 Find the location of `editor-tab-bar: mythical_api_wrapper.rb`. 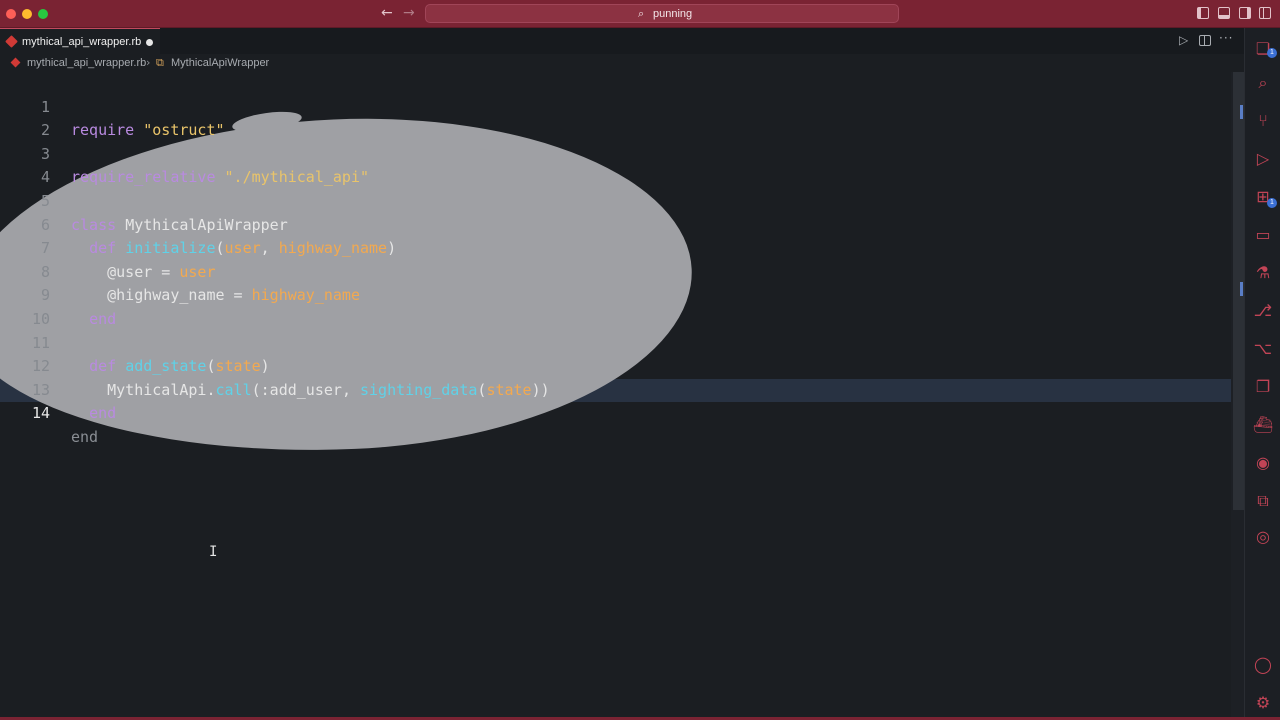

editor-tab-bar: mythical_api_wrapper.rb is located at coordinates (622, 41).